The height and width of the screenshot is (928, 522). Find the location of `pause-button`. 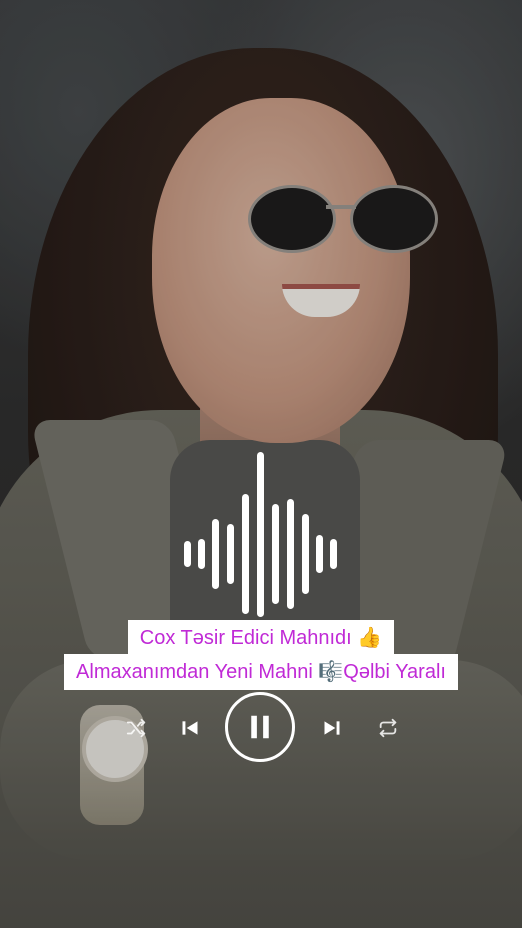

pause-button is located at coordinates (260, 727).